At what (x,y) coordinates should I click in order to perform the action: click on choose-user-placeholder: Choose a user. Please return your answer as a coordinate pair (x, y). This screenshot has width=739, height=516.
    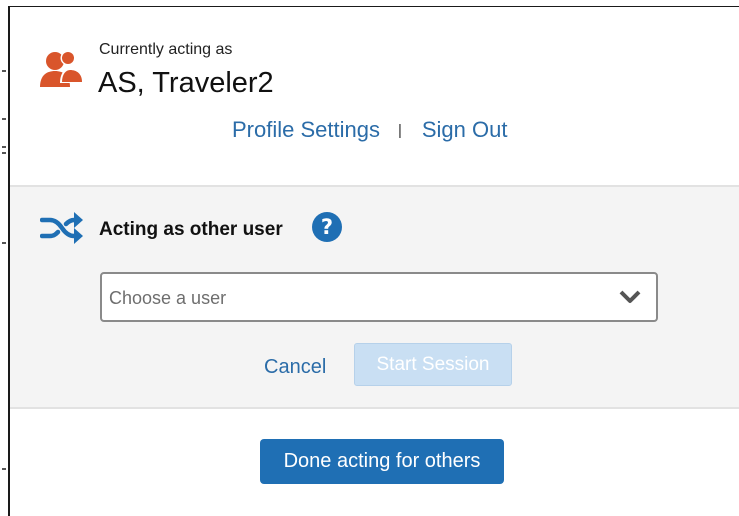
    Looking at the image, I should click on (168, 298).